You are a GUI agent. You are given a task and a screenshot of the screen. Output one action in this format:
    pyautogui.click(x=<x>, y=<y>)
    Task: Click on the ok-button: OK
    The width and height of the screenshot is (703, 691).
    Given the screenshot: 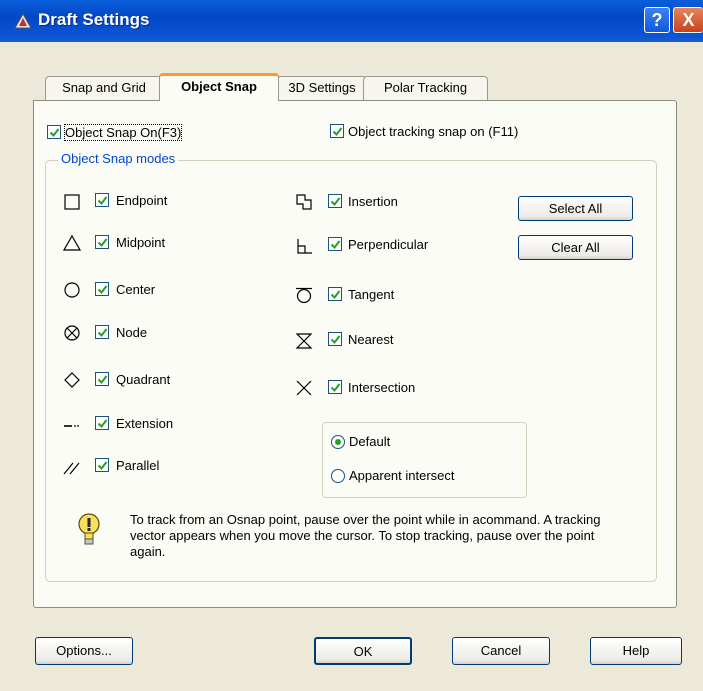 What is the action you would take?
    pyautogui.click(x=363, y=651)
    